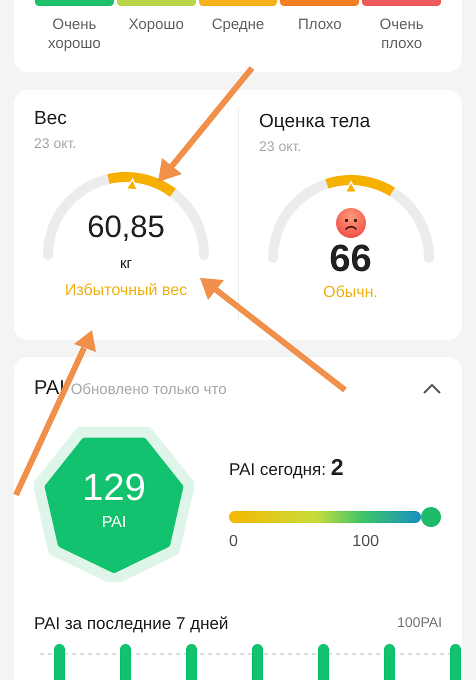  I want to click on scale-max: 100, so click(365, 541).